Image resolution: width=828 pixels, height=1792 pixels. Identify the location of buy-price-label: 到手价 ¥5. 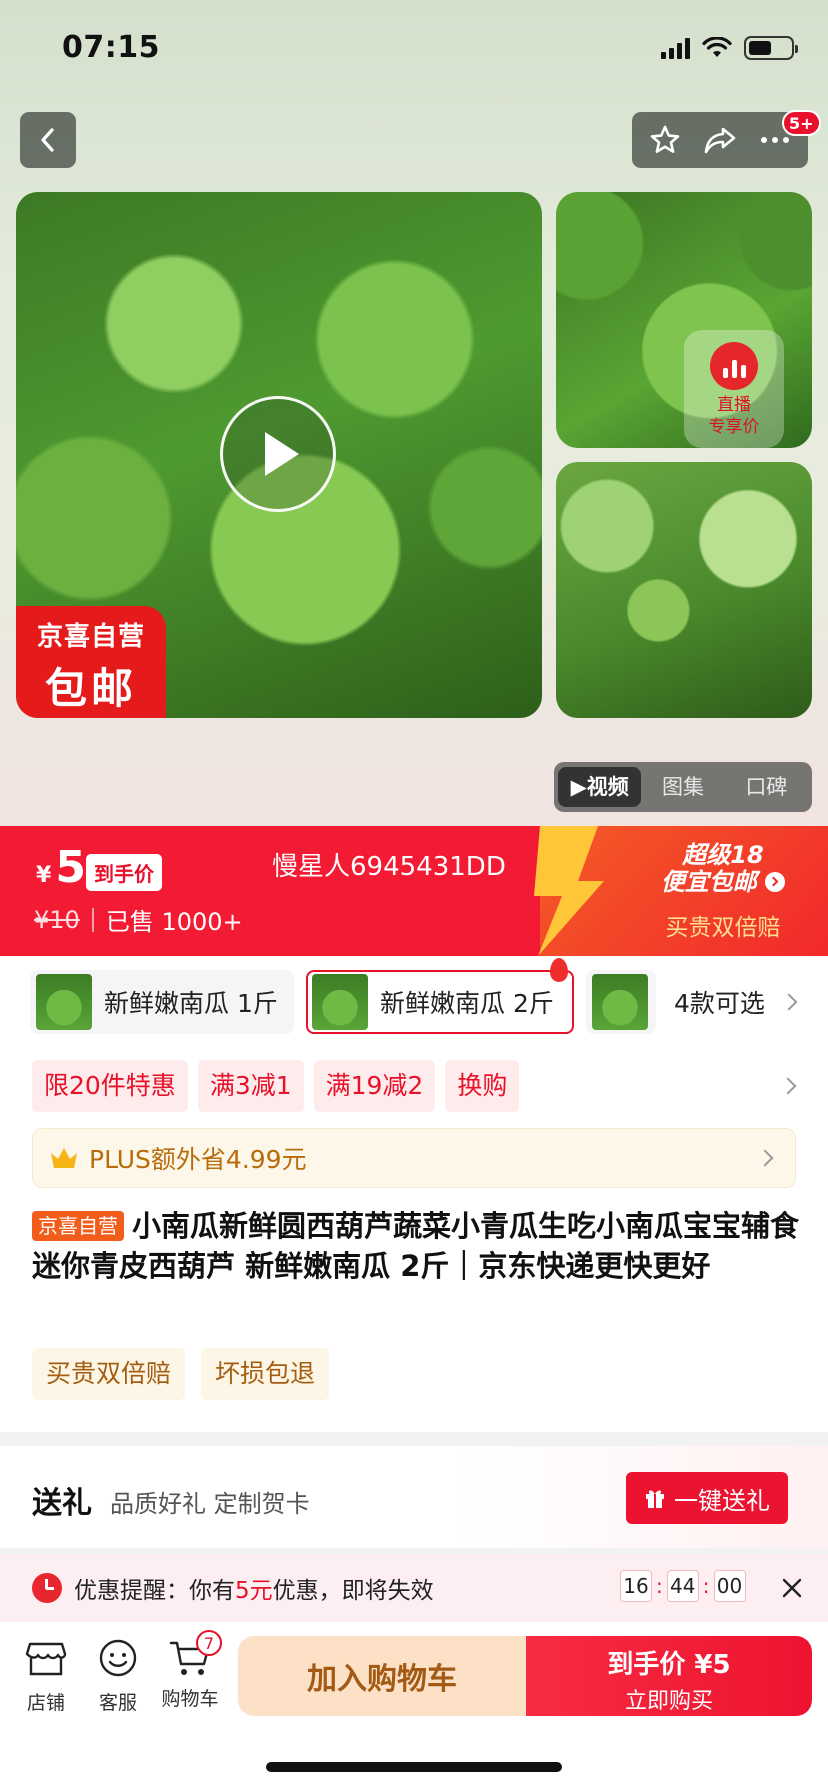
(669, 1665).